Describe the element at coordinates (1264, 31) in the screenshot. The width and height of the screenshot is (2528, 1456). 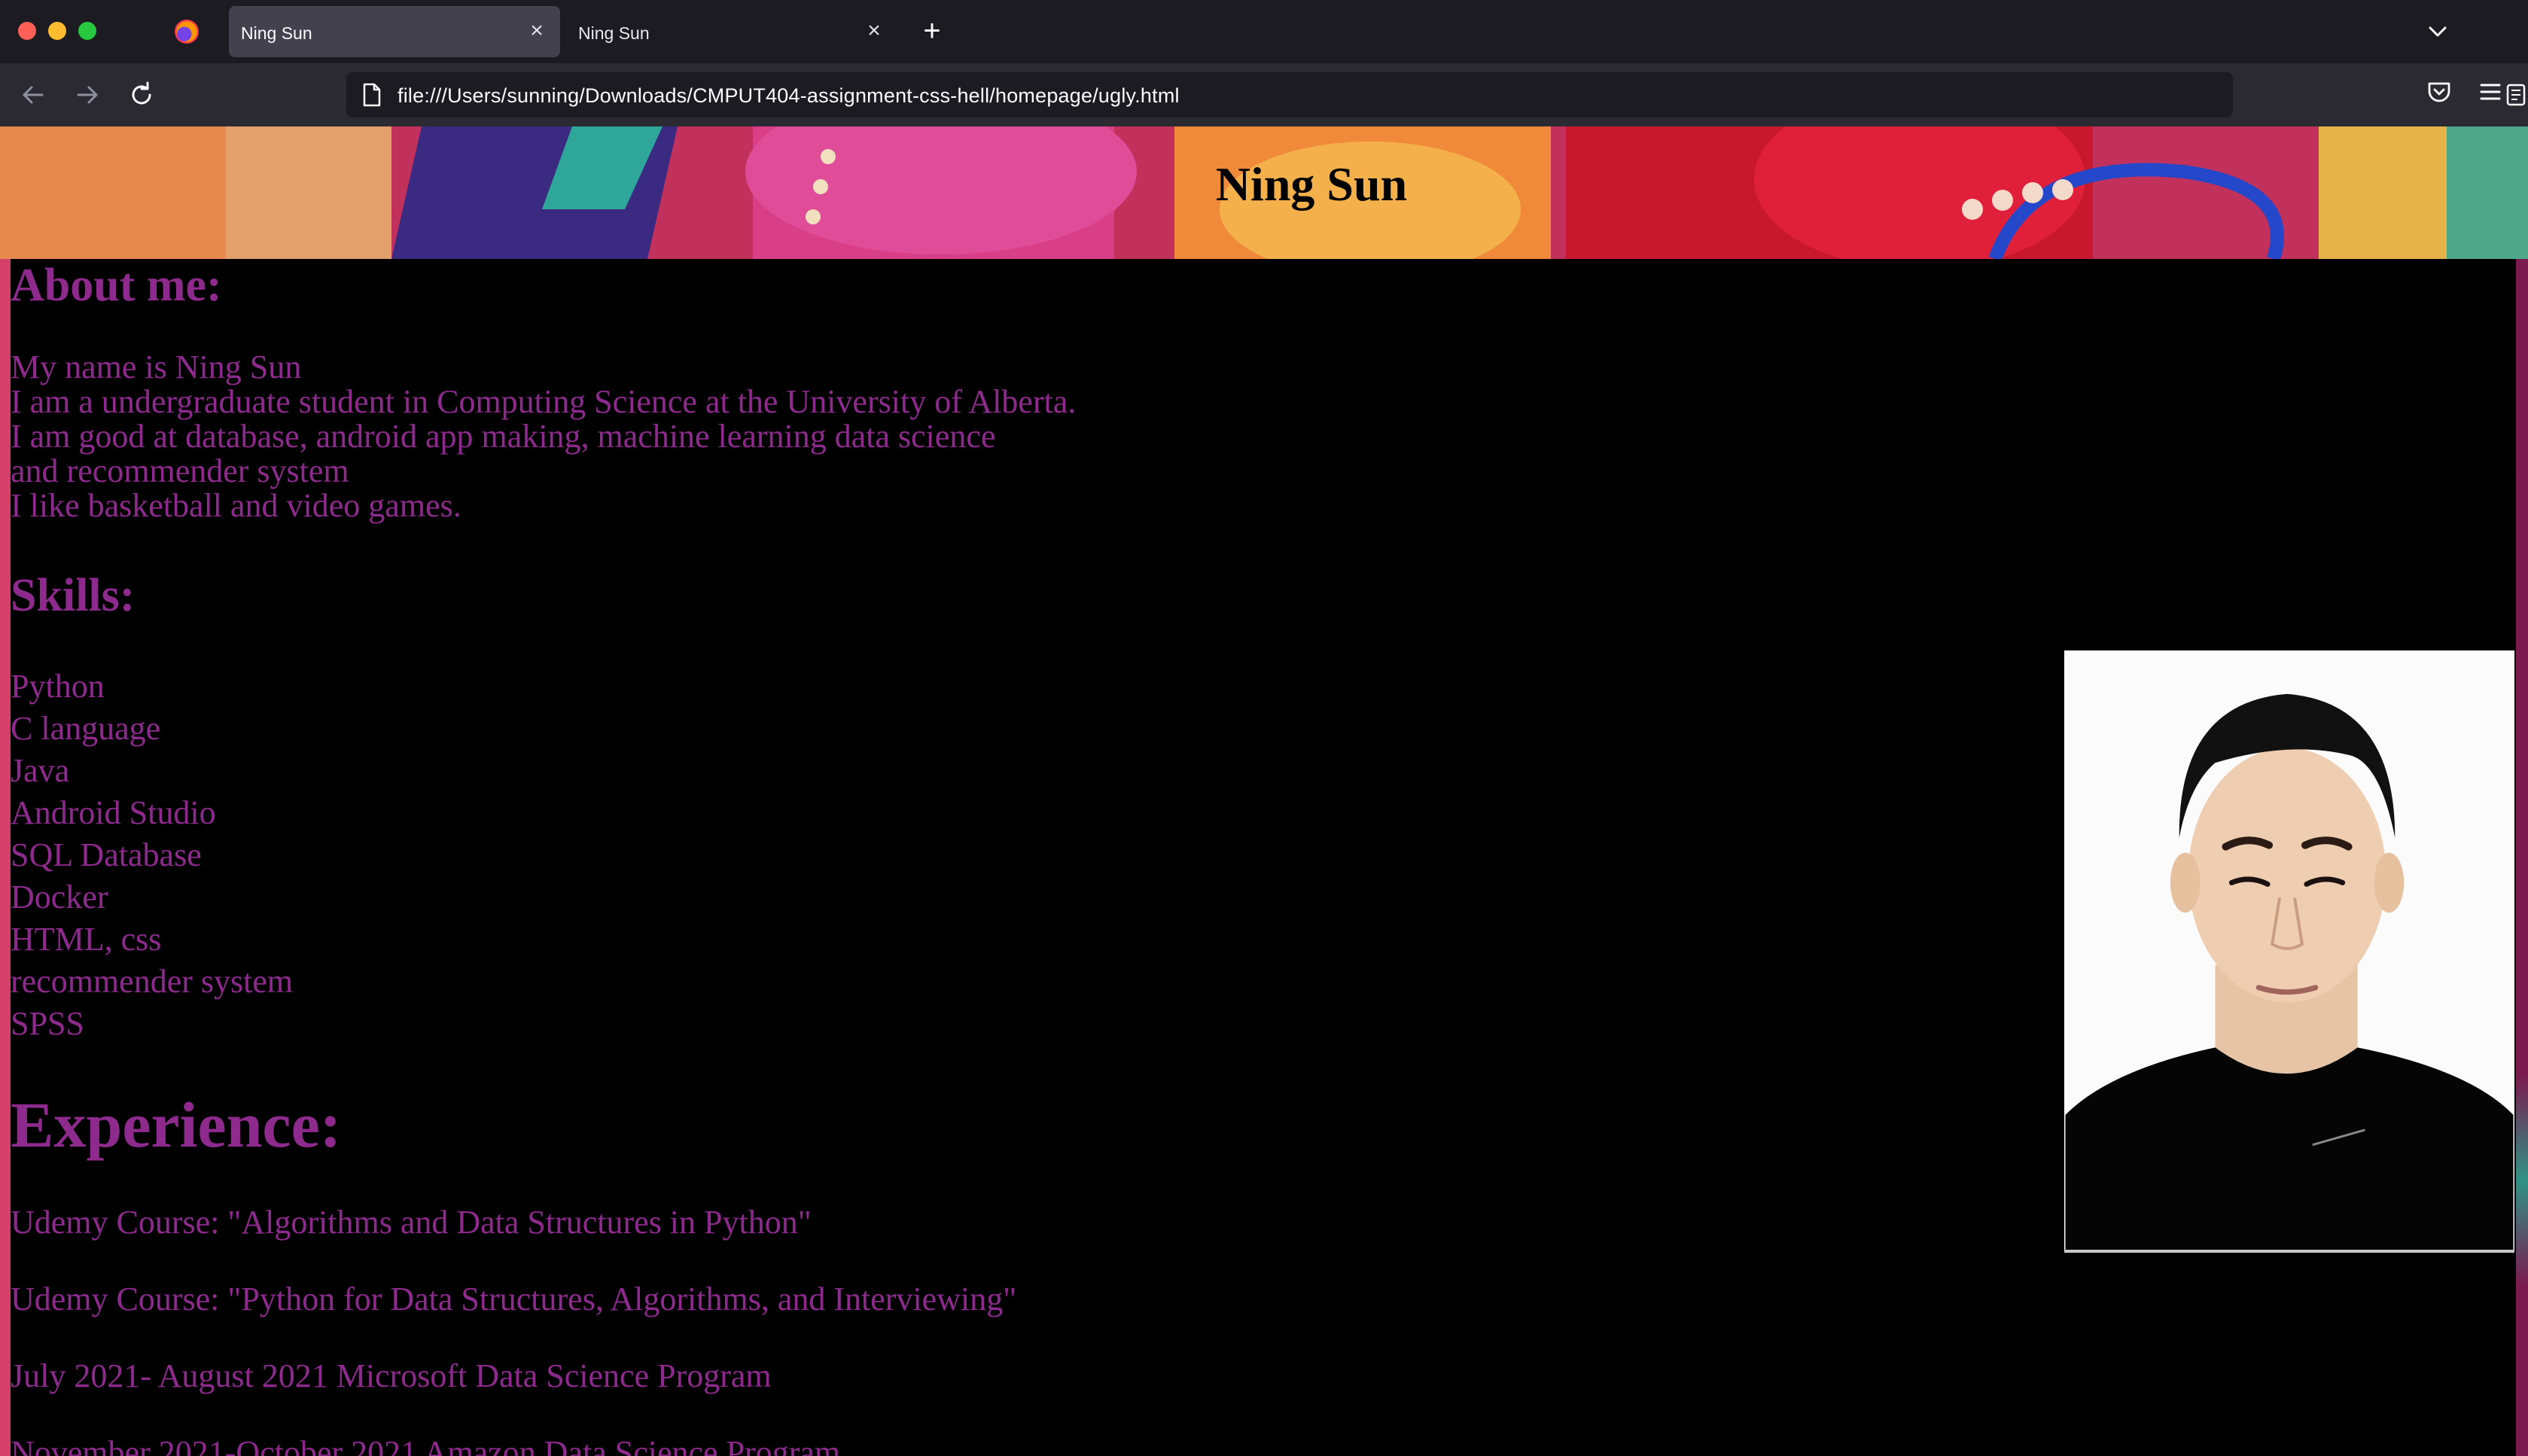
I see `tab-bar: Ning Sun × Ning Sun × +` at that location.